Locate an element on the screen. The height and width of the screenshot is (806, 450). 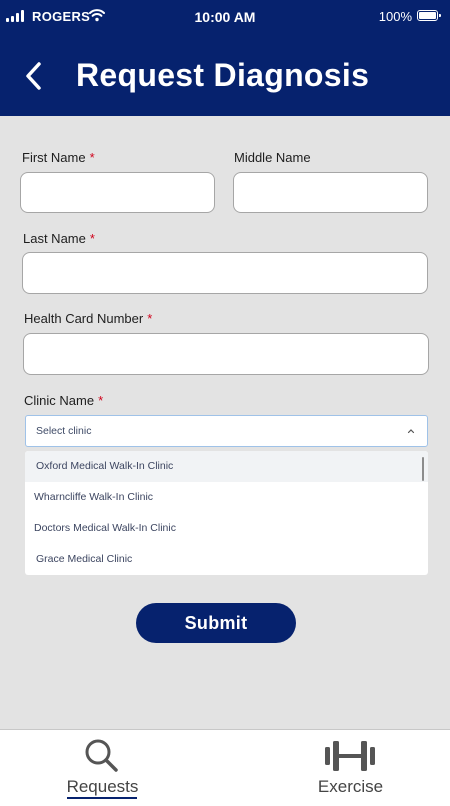
clinic-option-label: Grace Medical Clinic is located at coordinates (84, 559).